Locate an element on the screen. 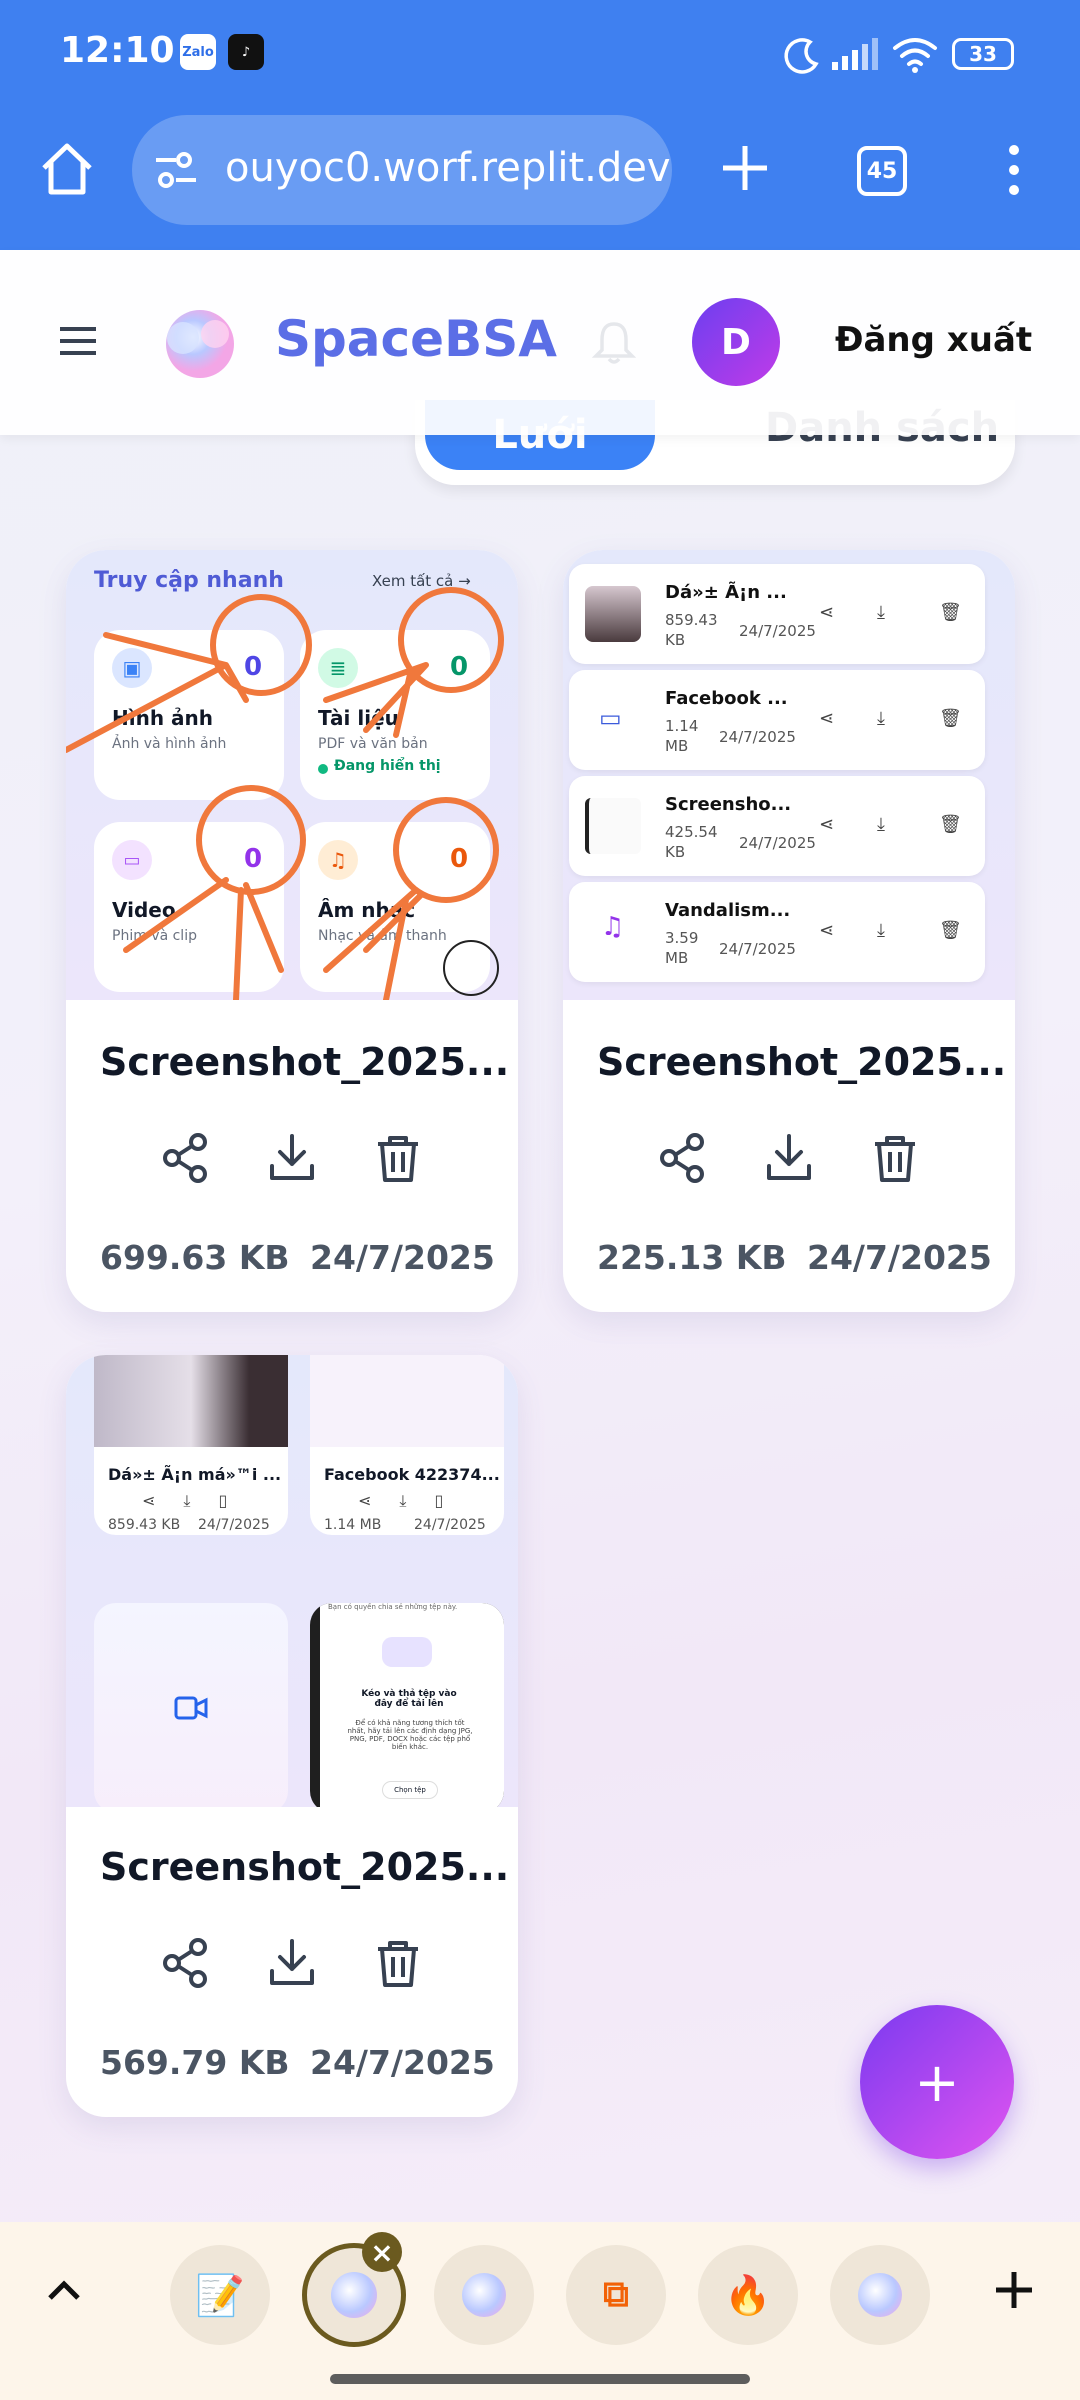  file-size: 569.79 KB is located at coordinates (195, 2062).